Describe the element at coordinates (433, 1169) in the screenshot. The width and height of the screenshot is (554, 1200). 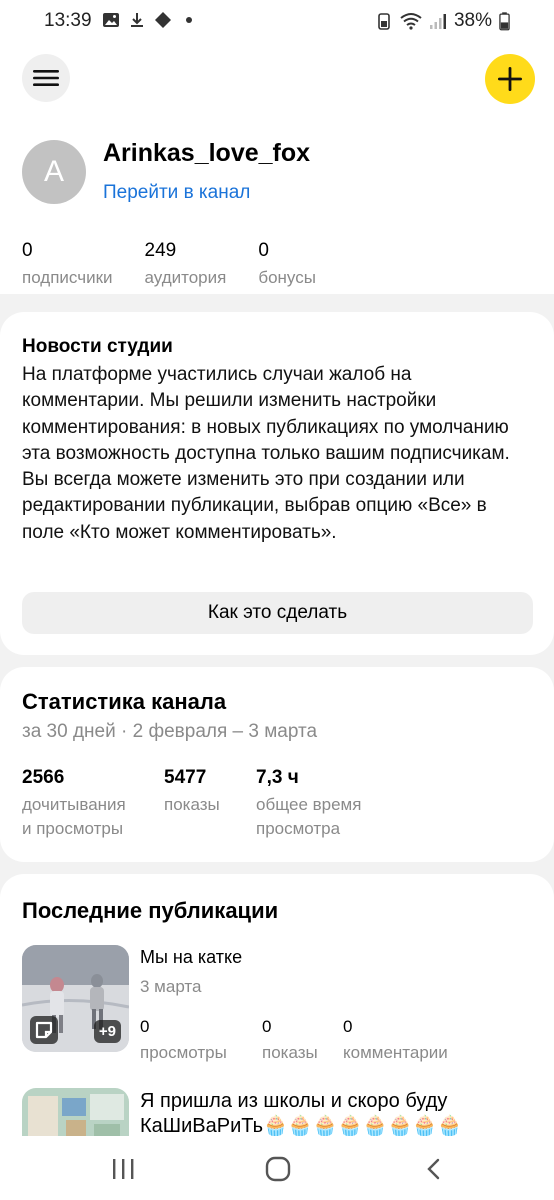
I see `back-icon` at that location.